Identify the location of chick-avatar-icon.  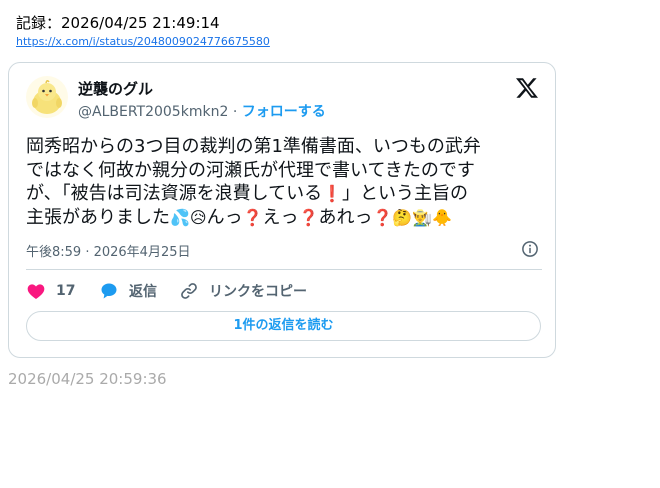
(47, 96).